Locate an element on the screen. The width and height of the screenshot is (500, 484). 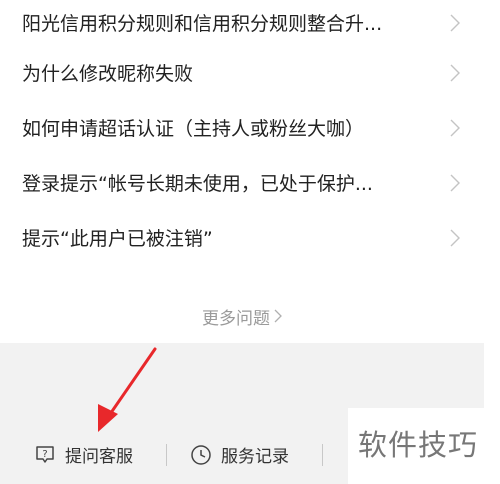
clock-icon is located at coordinates (201, 454).